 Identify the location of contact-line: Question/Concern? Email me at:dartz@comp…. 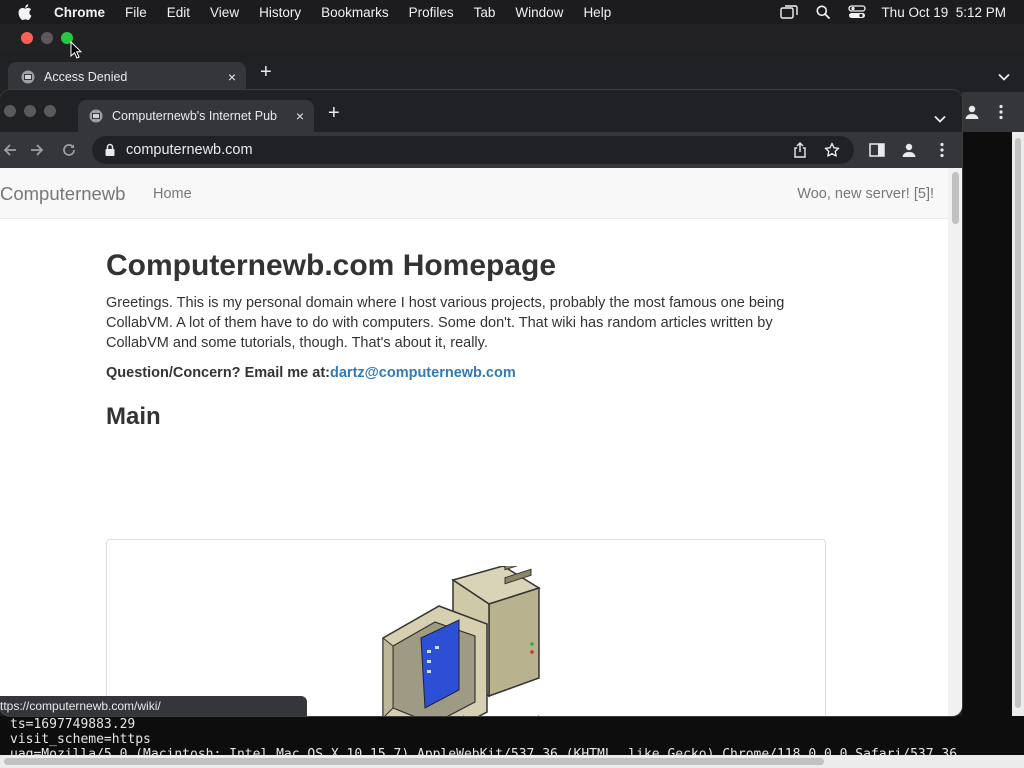
(466, 373).